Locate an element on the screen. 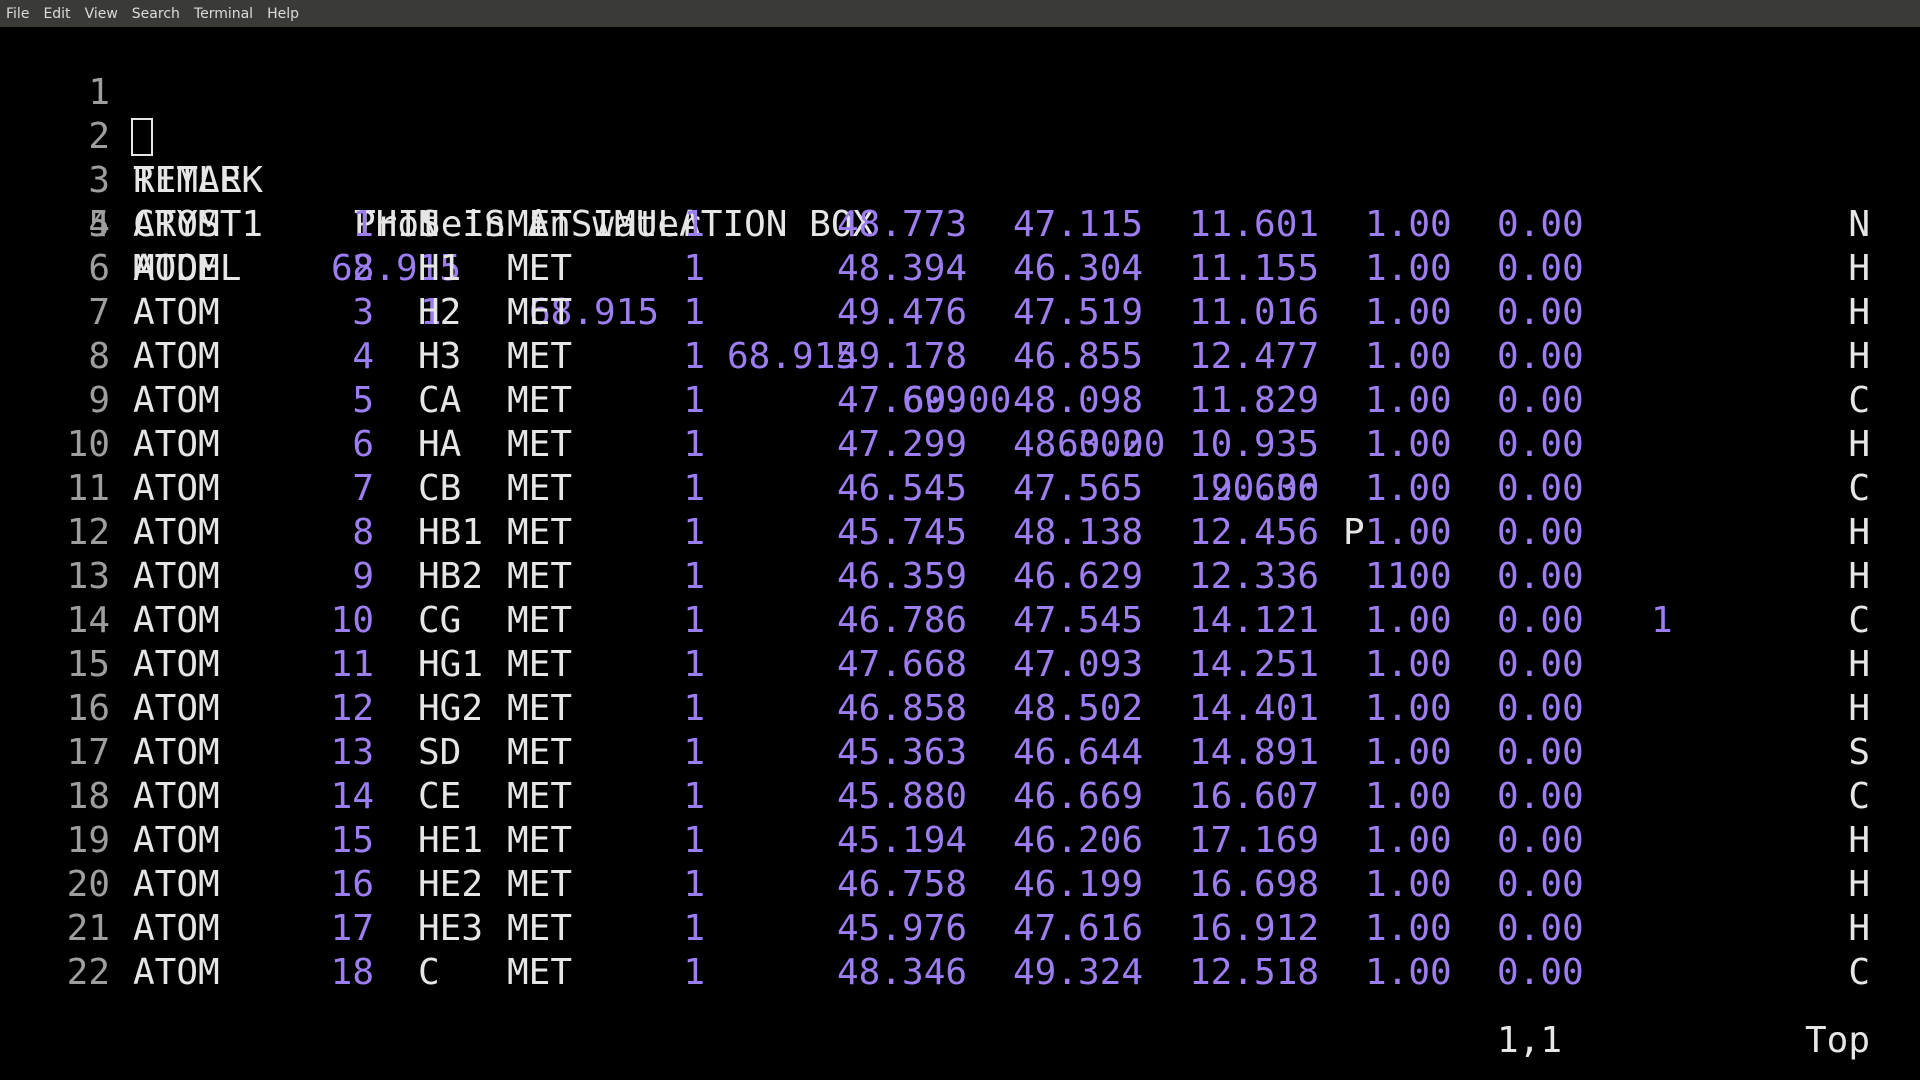  atom-name: H2 is located at coordinates (440, 312).